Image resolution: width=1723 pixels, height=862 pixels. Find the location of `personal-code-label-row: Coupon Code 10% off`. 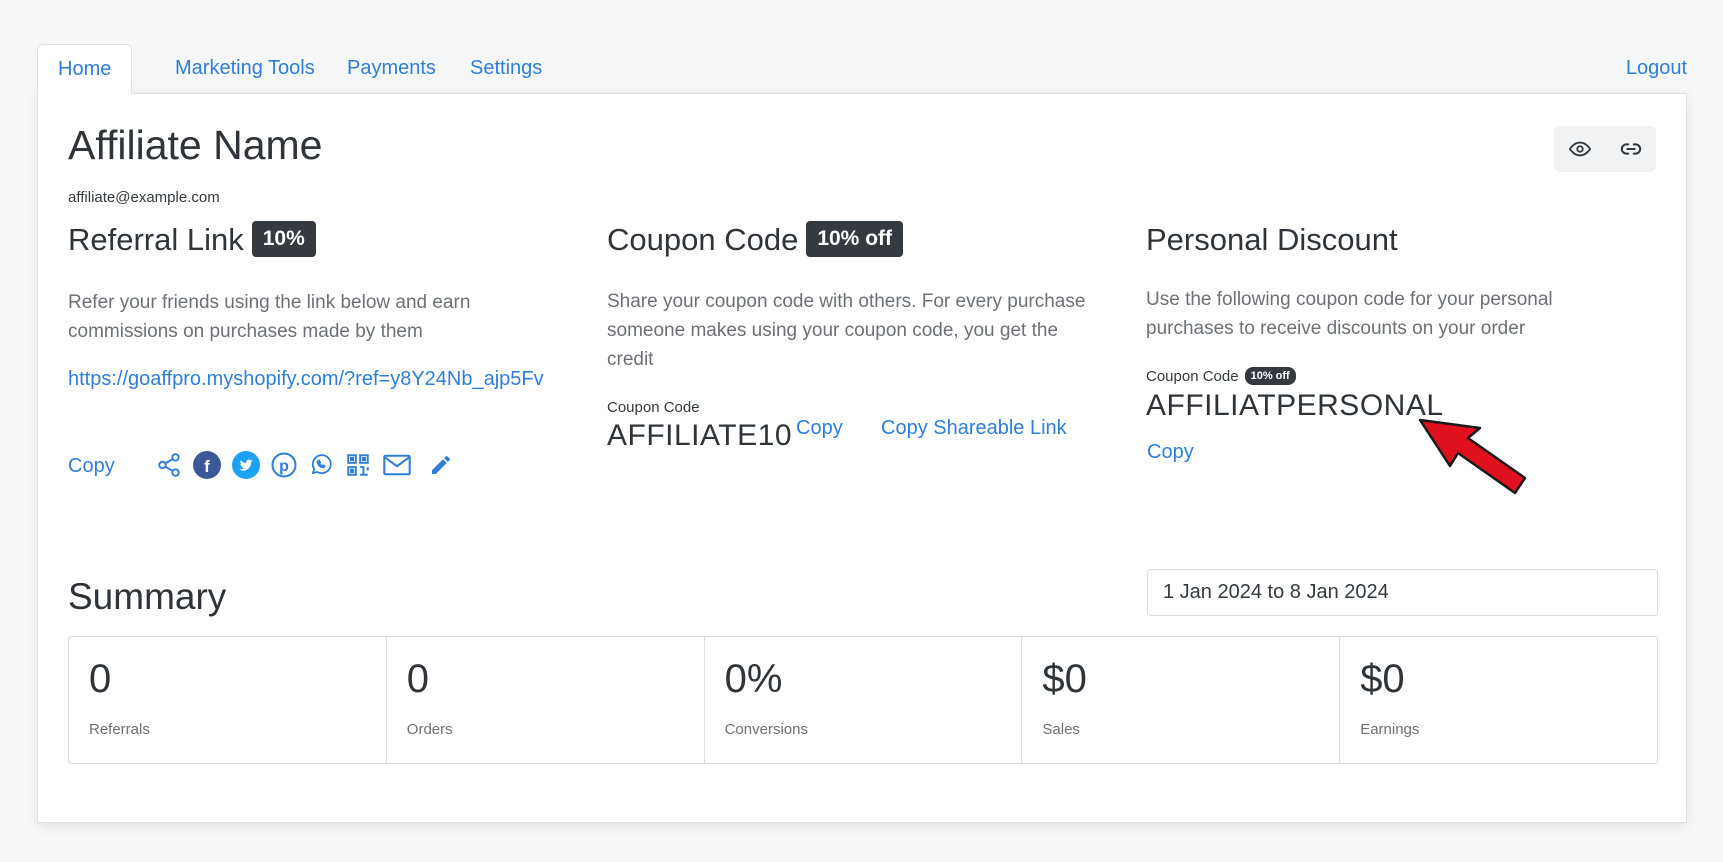

personal-code-label-row: Coupon Code 10% off is located at coordinates (1221, 376).